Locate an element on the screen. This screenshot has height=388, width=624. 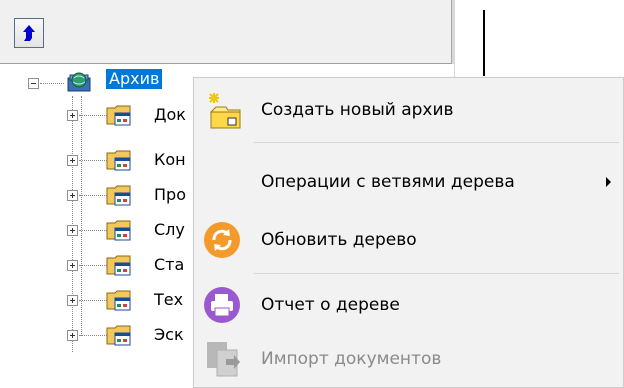
menu-item-branch-operations: Операции с ветвями дерева is located at coordinates (408, 182).